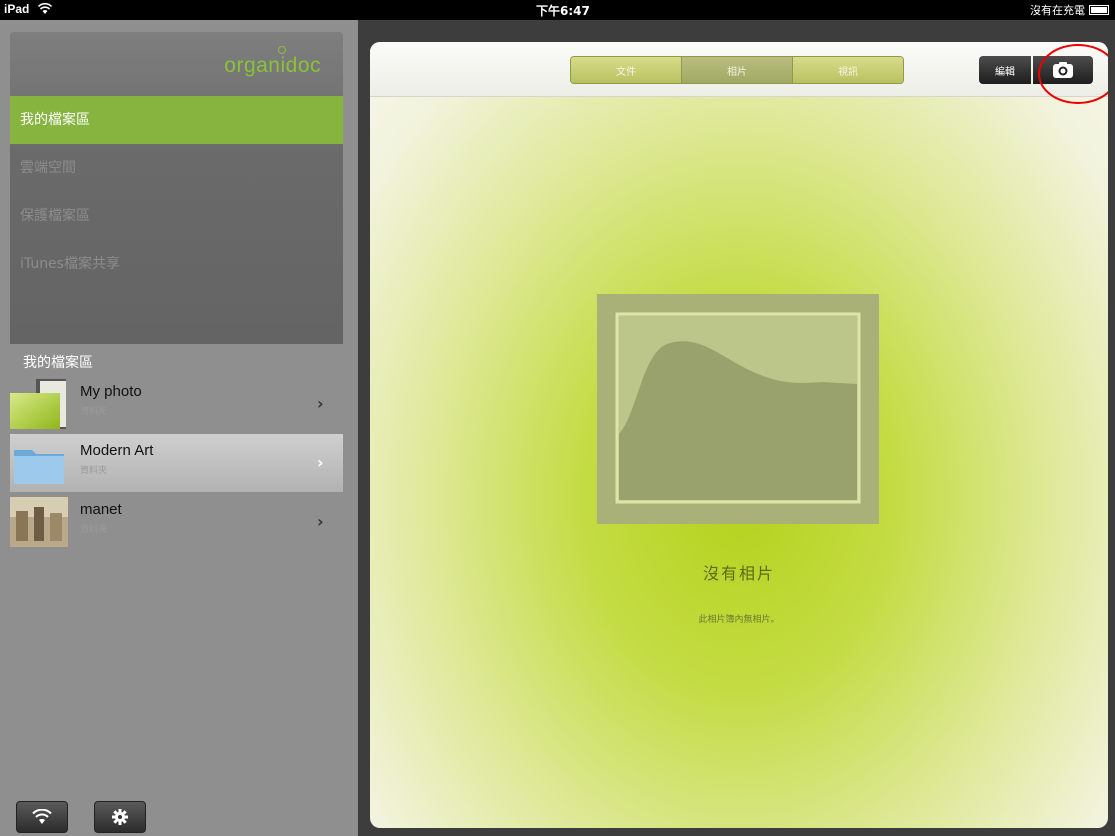 The width and height of the screenshot is (1115, 836). I want to click on sidebar-item-cloud: 雲端空間, so click(176, 168).